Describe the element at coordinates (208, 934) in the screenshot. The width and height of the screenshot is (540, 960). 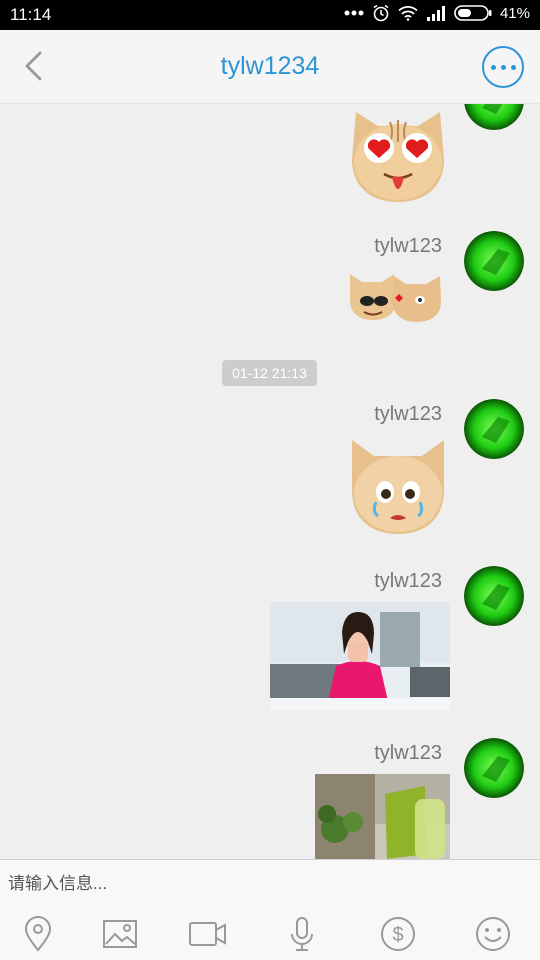
I see `video-icon` at that location.